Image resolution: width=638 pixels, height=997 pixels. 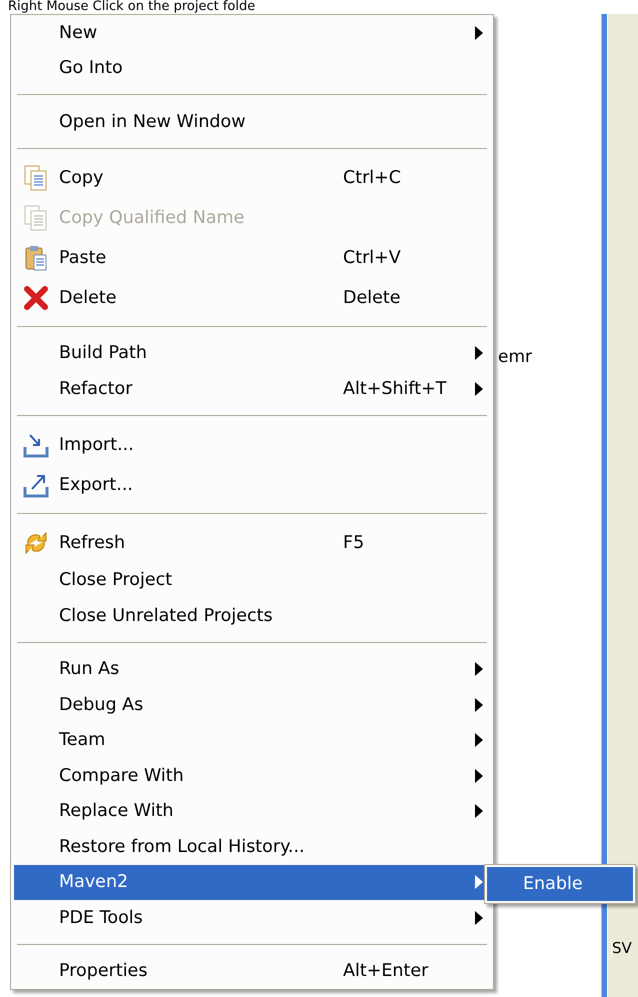 What do you see at coordinates (252, 811) in the screenshot?
I see `menu-item: Replace With` at bounding box center [252, 811].